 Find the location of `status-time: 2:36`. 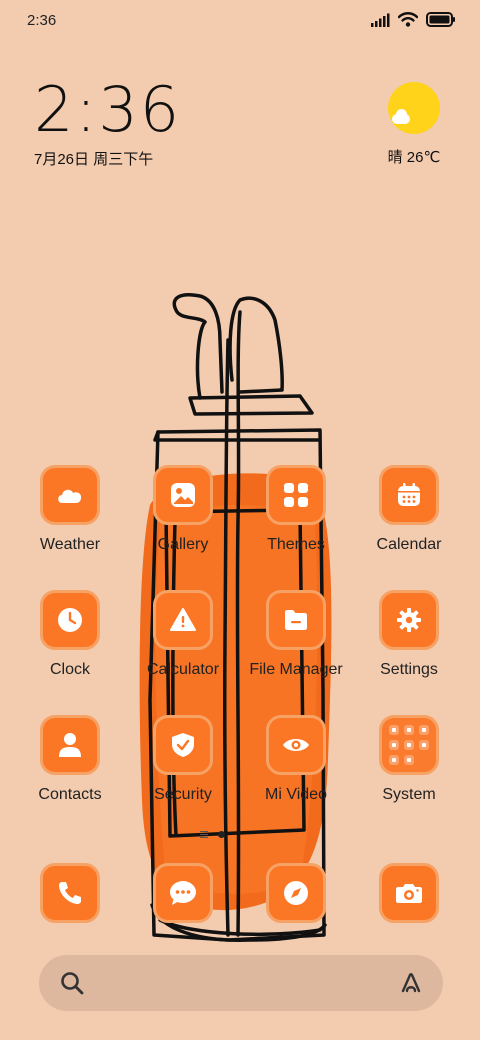

status-time: 2:36 is located at coordinates (42, 20).